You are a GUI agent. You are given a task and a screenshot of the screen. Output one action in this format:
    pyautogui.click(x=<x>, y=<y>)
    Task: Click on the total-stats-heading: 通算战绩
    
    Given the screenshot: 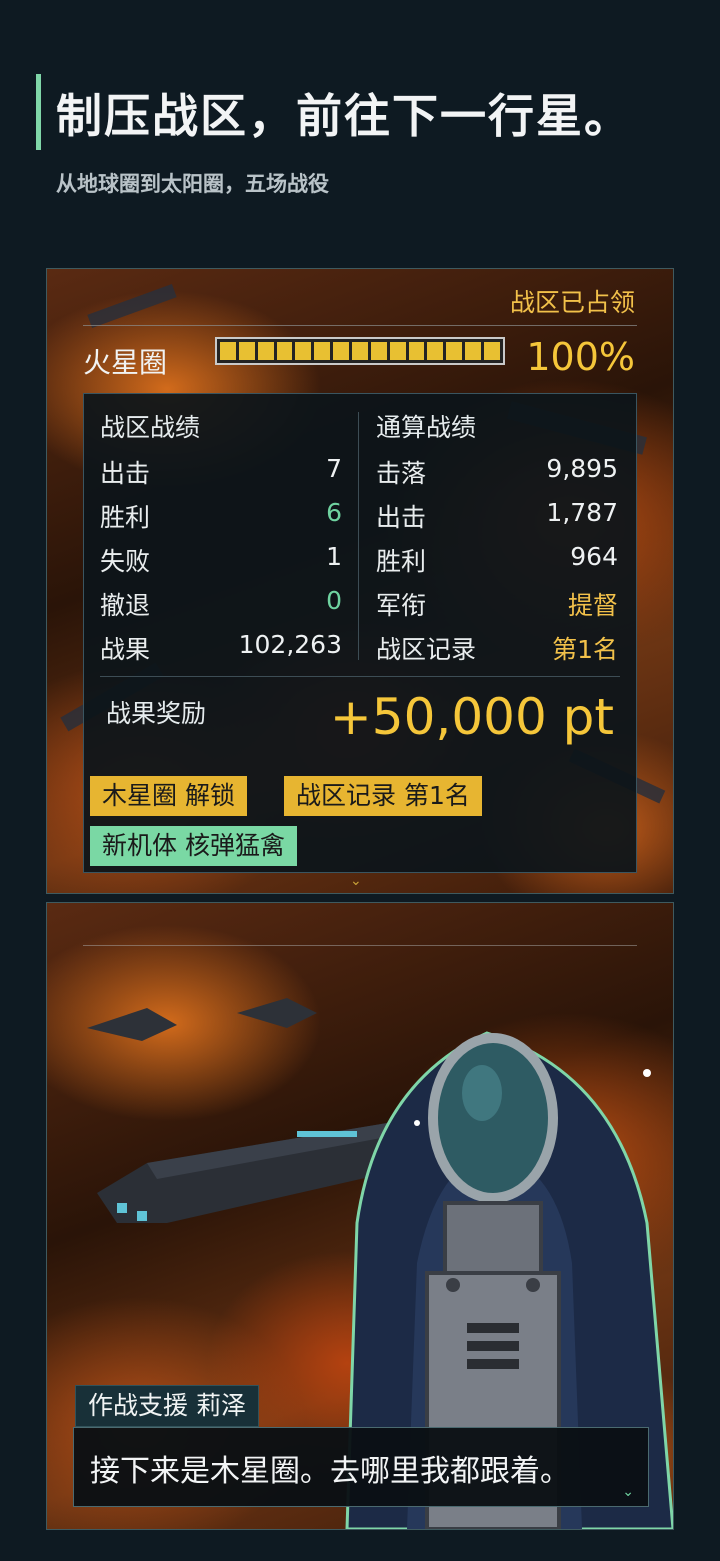 What is the action you would take?
    pyautogui.click(x=426, y=427)
    